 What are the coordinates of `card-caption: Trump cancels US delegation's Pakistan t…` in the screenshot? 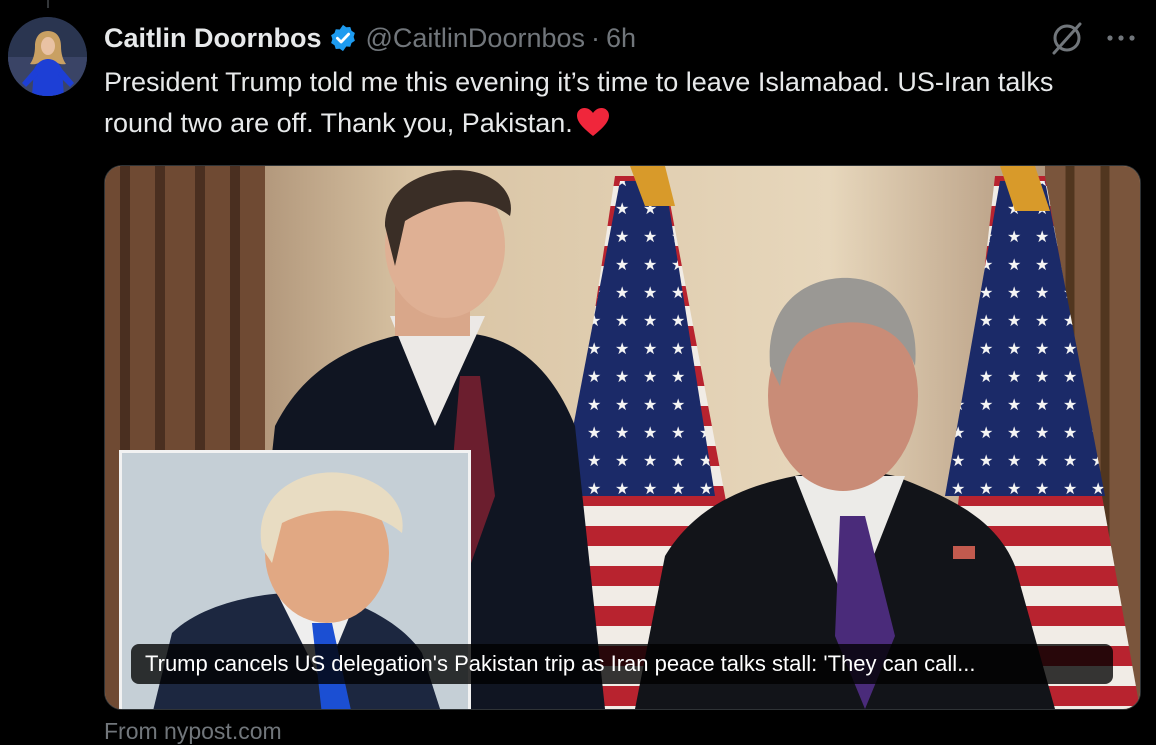 It's located at (622, 664).